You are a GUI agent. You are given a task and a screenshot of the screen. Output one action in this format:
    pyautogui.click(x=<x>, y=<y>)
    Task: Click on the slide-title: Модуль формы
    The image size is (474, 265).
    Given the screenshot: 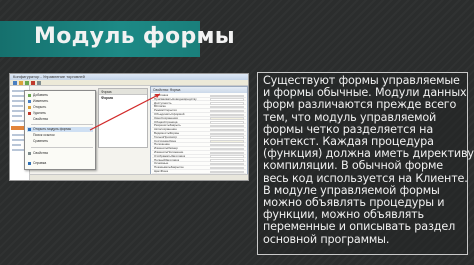 What is the action you would take?
    pyautogui.click(x=134, y=36)
    